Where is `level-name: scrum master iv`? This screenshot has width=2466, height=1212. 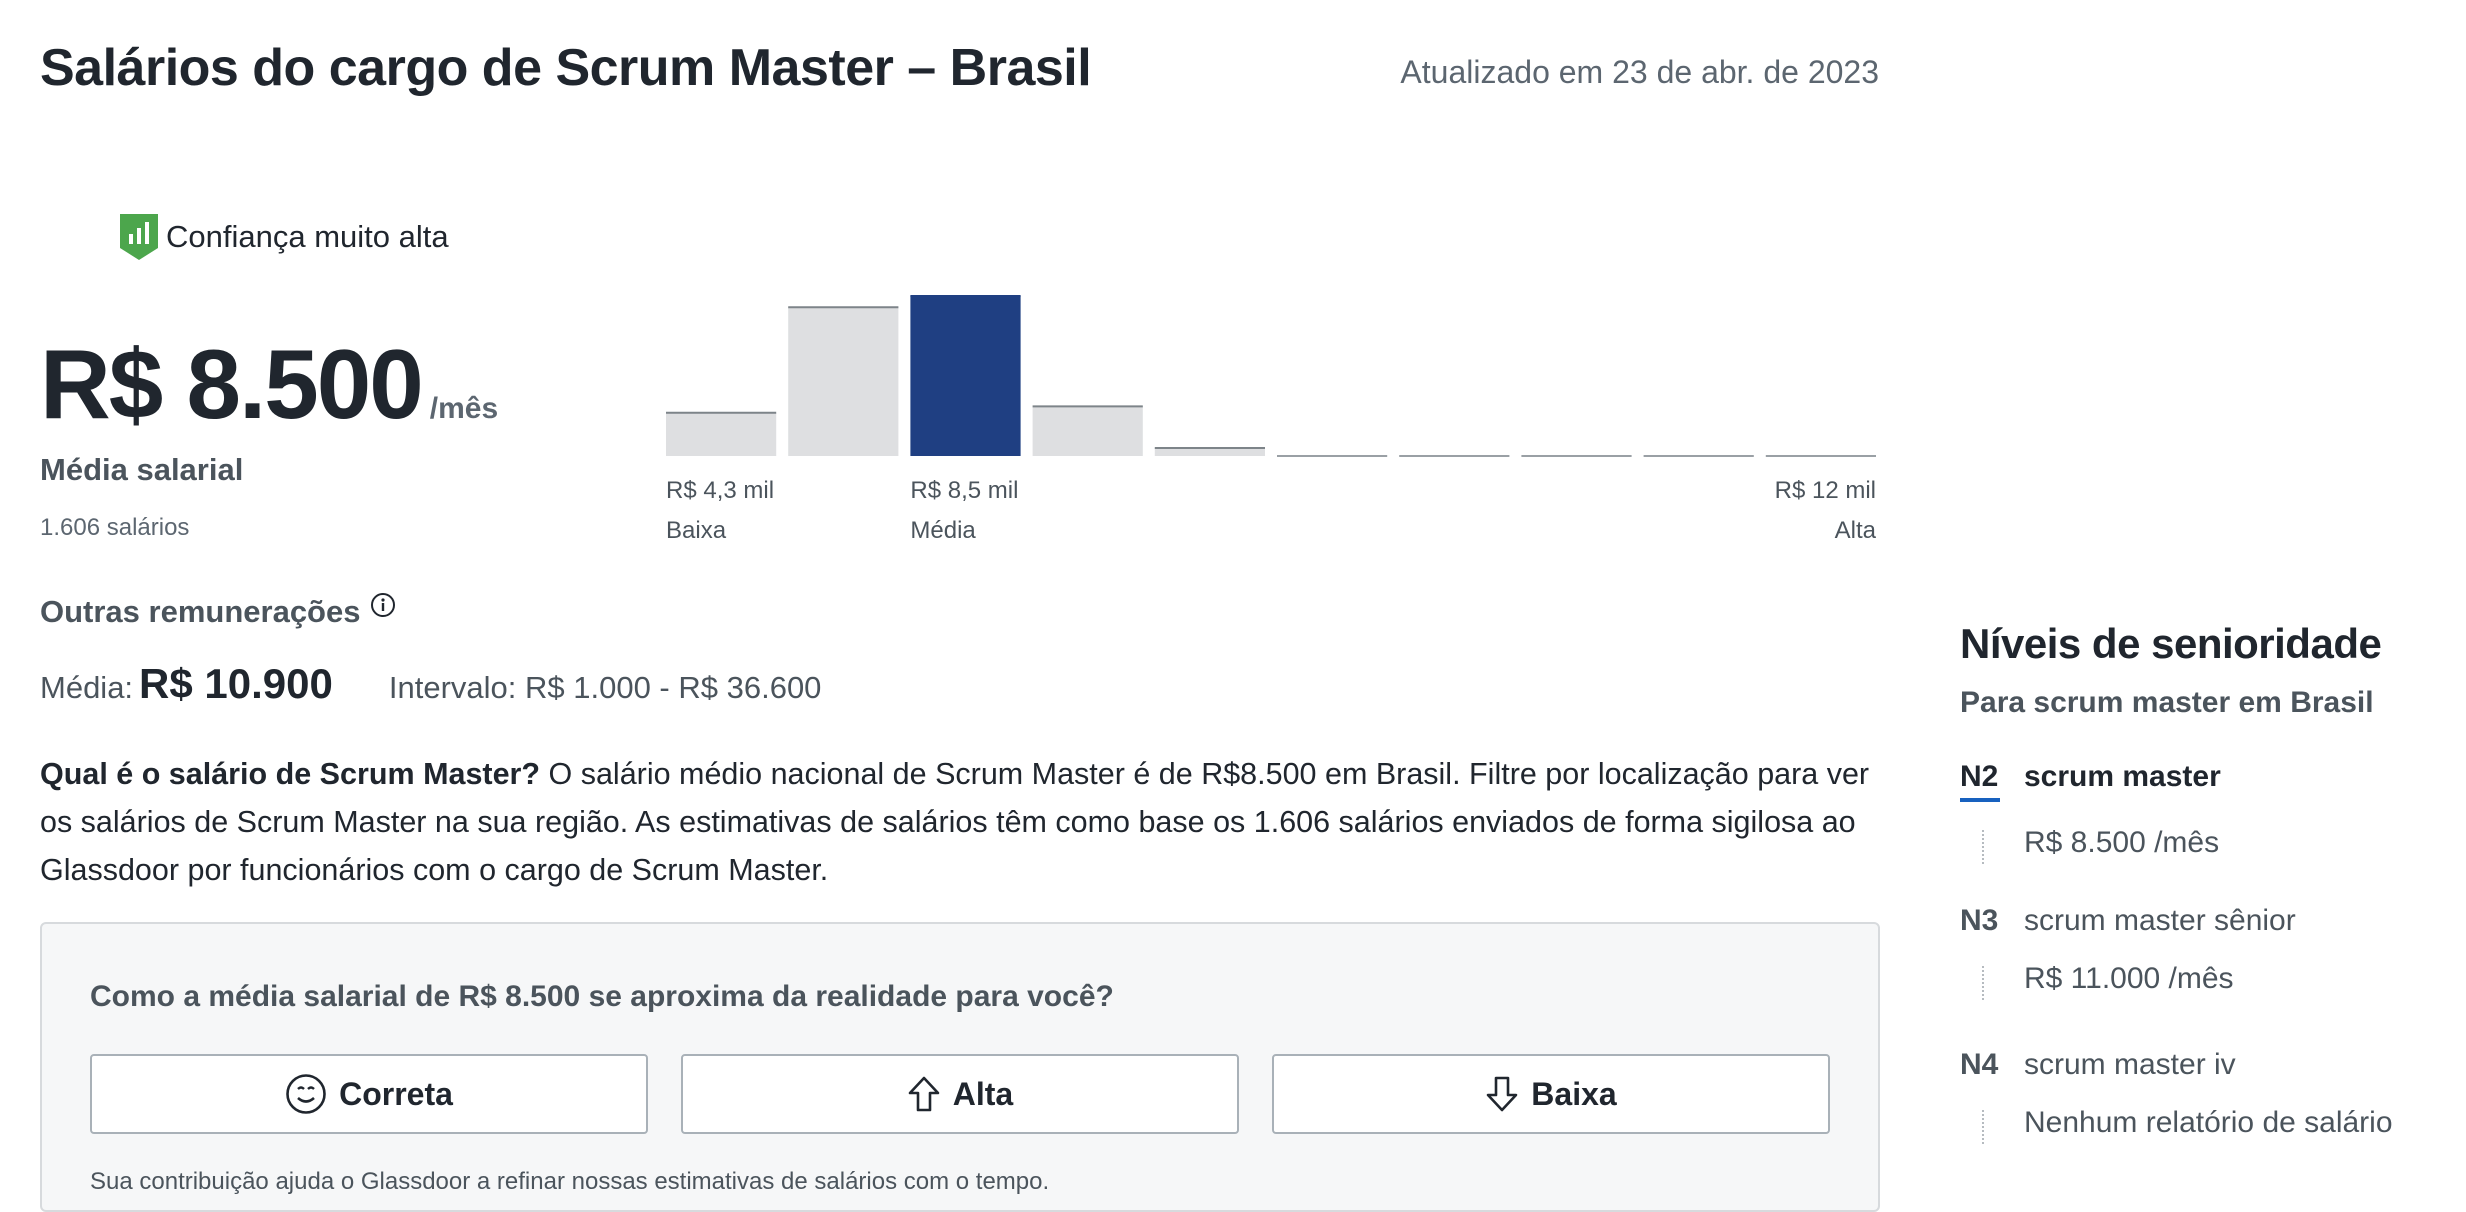
level-name: scrum master iv is located at coordinates (2130, 1064).